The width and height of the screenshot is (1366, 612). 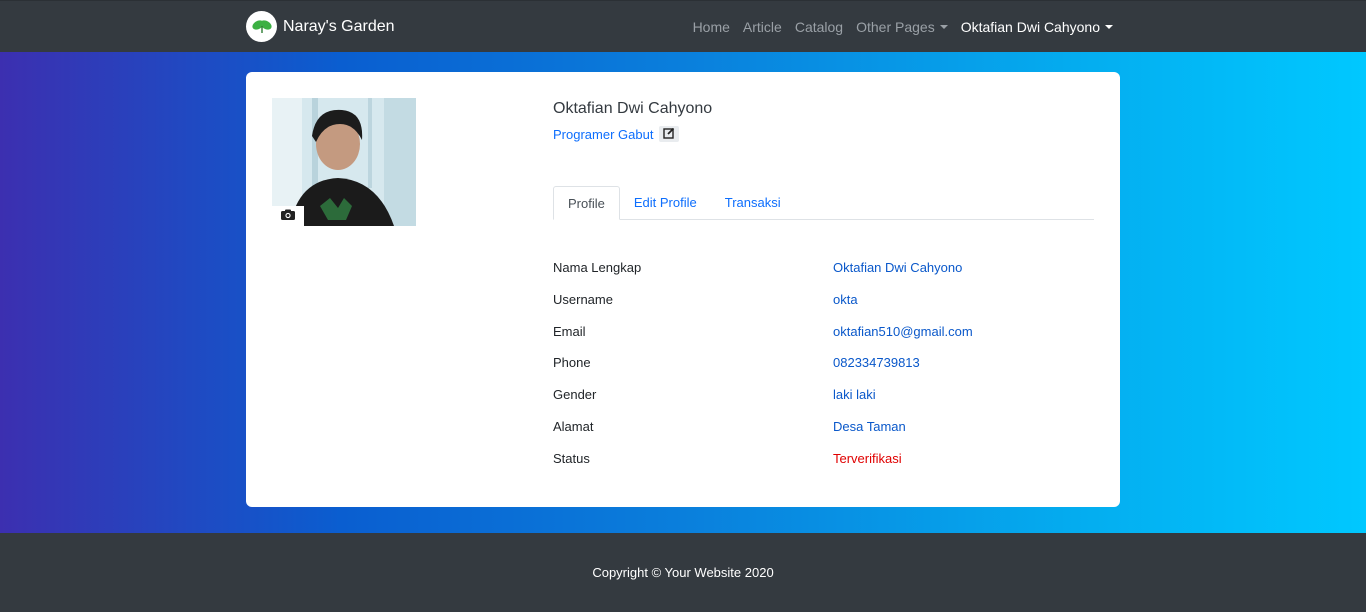 I want to click on info-value: Desa Taman, so click(x=869, y=426).